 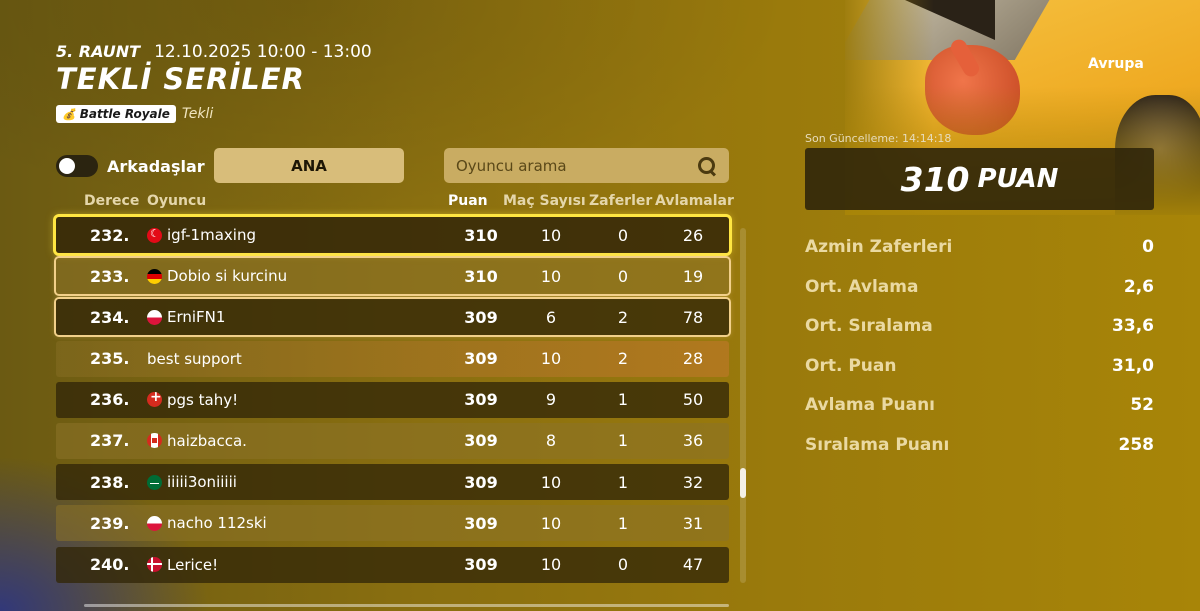 I want to click on row-player: nacho 112ski, so click(x=217, y=523).